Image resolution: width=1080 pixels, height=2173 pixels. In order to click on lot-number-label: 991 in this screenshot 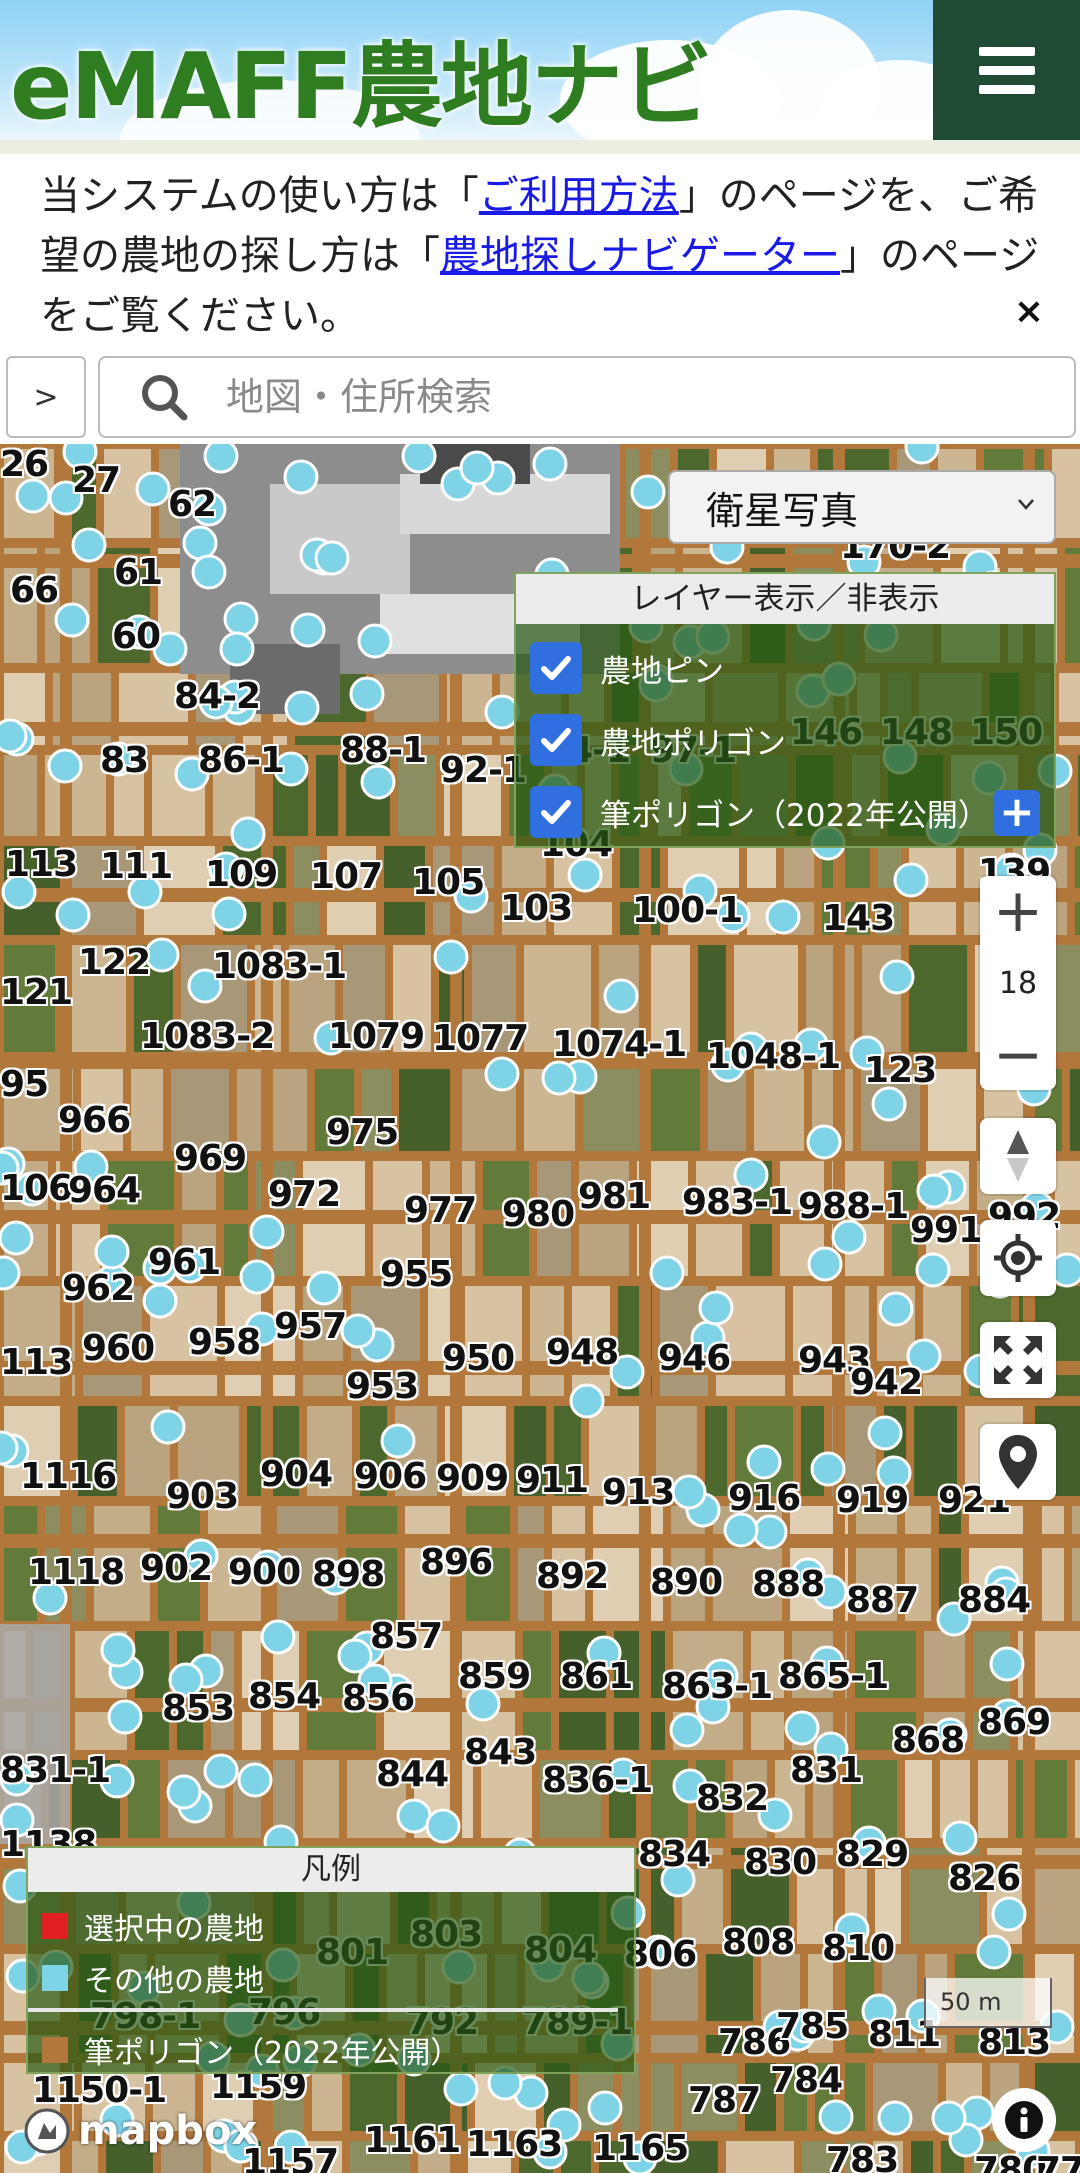, I will do `click(946, 1230)`.